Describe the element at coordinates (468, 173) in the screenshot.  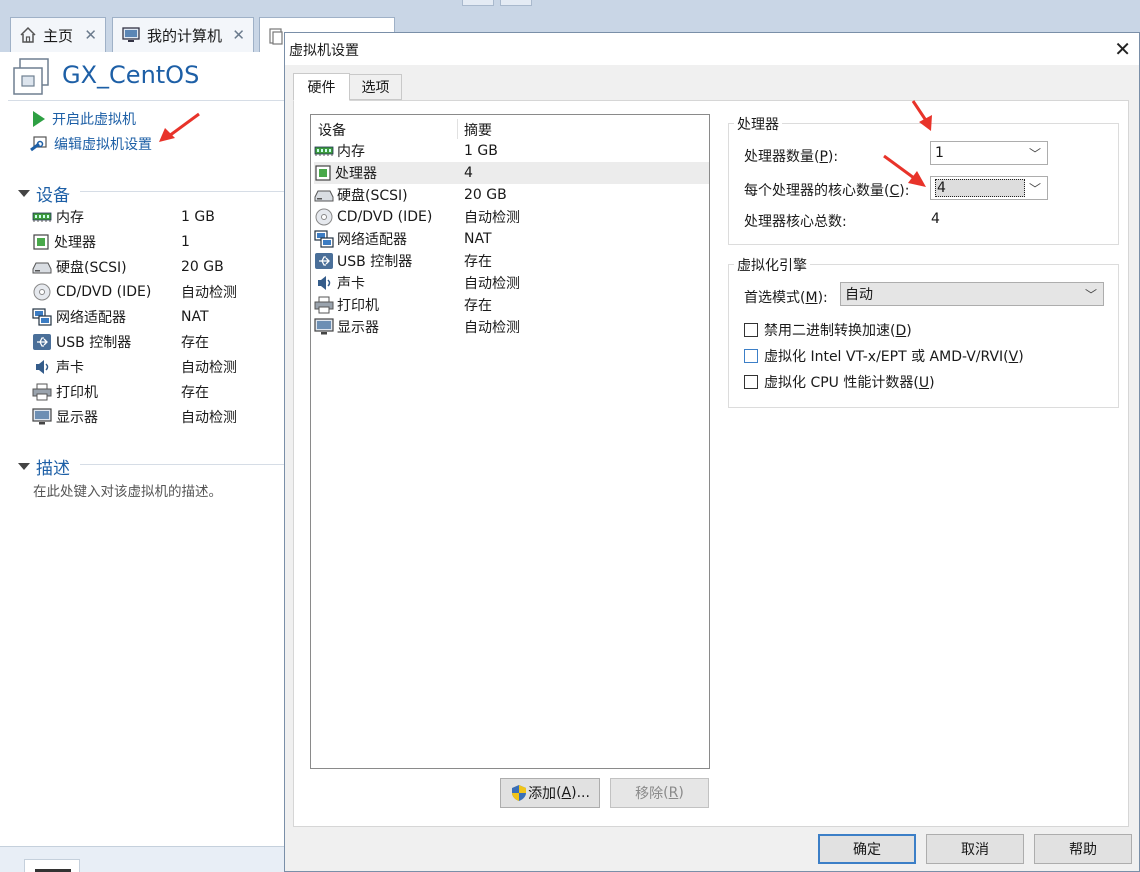
I see `device-summary: 4` at that location.